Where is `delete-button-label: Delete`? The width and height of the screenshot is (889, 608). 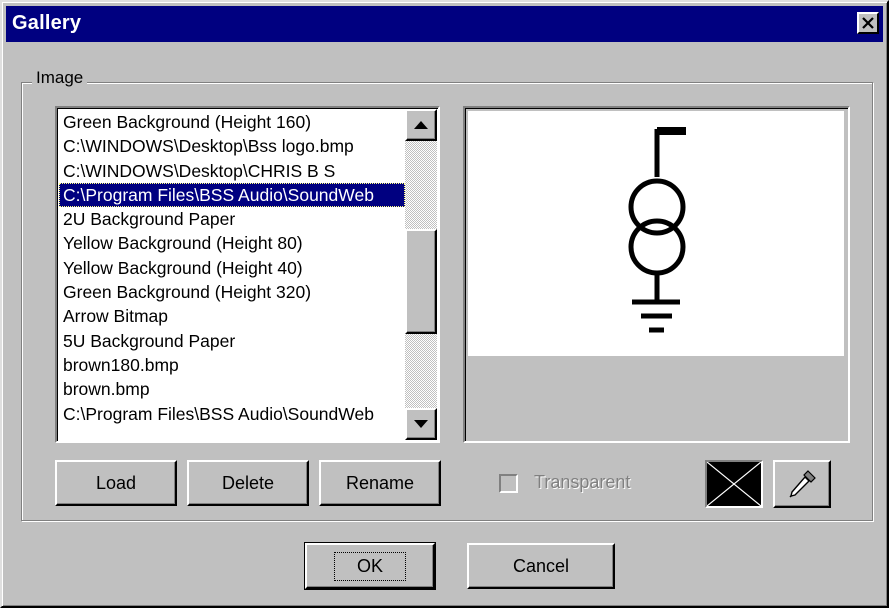
delete-button-label: Delete is located at coordinates (248, 482).